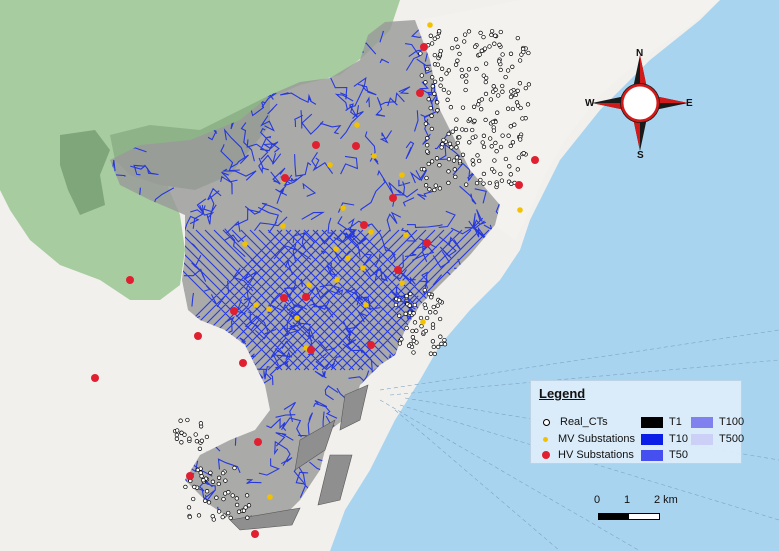 The height and width of the screenshot is (551, 779). What do you see at coordinates (664, 455) in the screenshot?
I see `legend-item-t50: T50` at bounding box center [664, 455].